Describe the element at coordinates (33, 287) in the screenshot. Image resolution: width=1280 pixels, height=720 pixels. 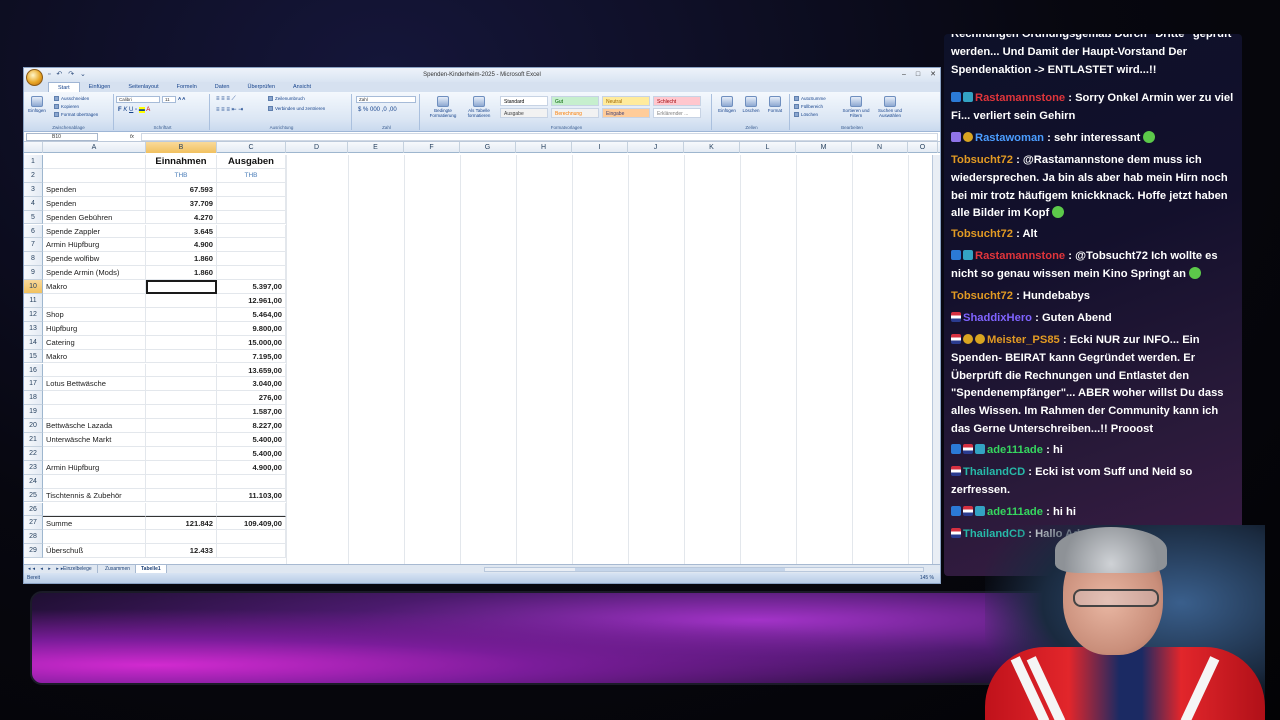
I see `row-header: 10` at that location.